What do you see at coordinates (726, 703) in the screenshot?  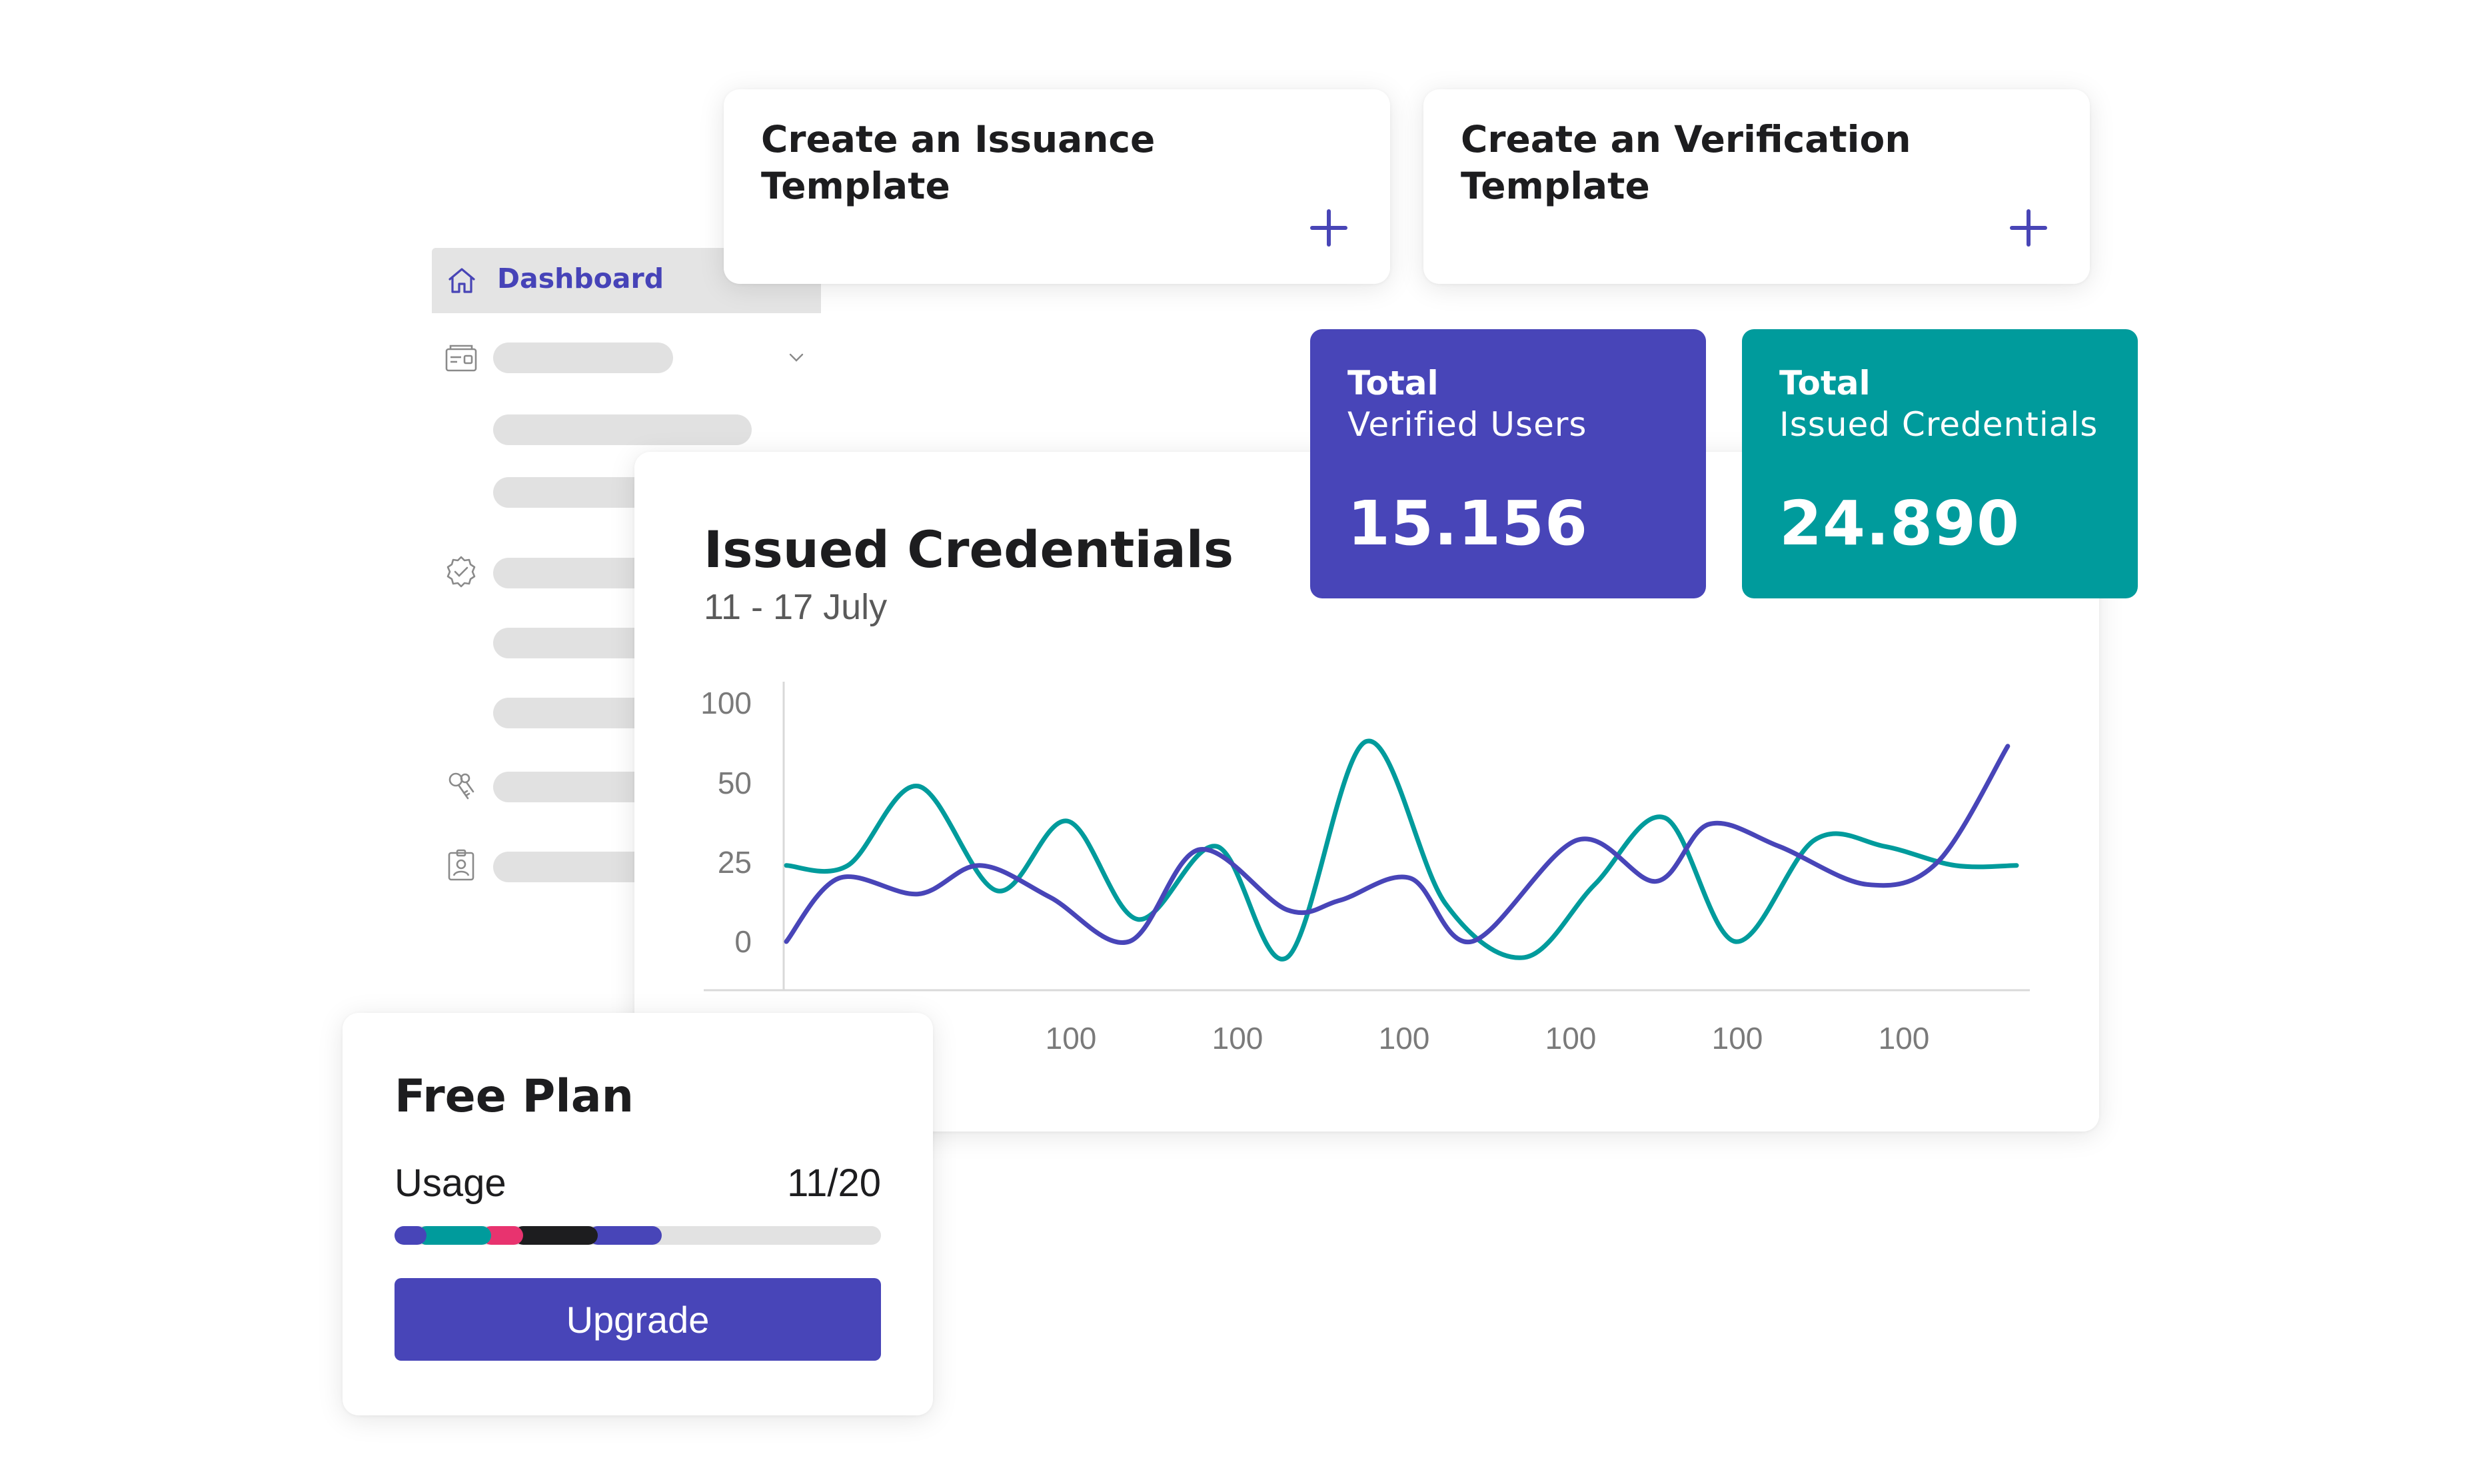 I see `y-tick-label: 100` at bounding box center [726, 703].